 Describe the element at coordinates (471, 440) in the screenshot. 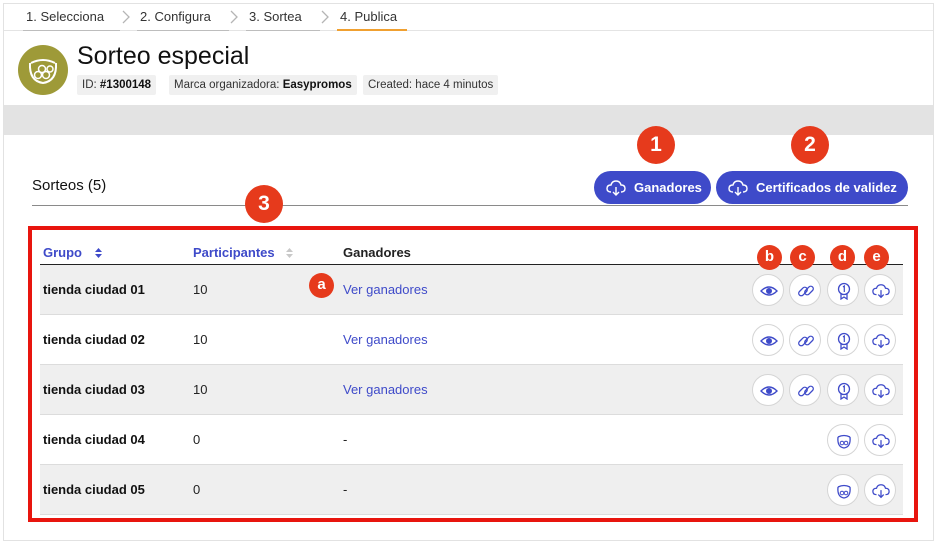

I see `table-row: tienda ciudad 04 0 -` at that location.